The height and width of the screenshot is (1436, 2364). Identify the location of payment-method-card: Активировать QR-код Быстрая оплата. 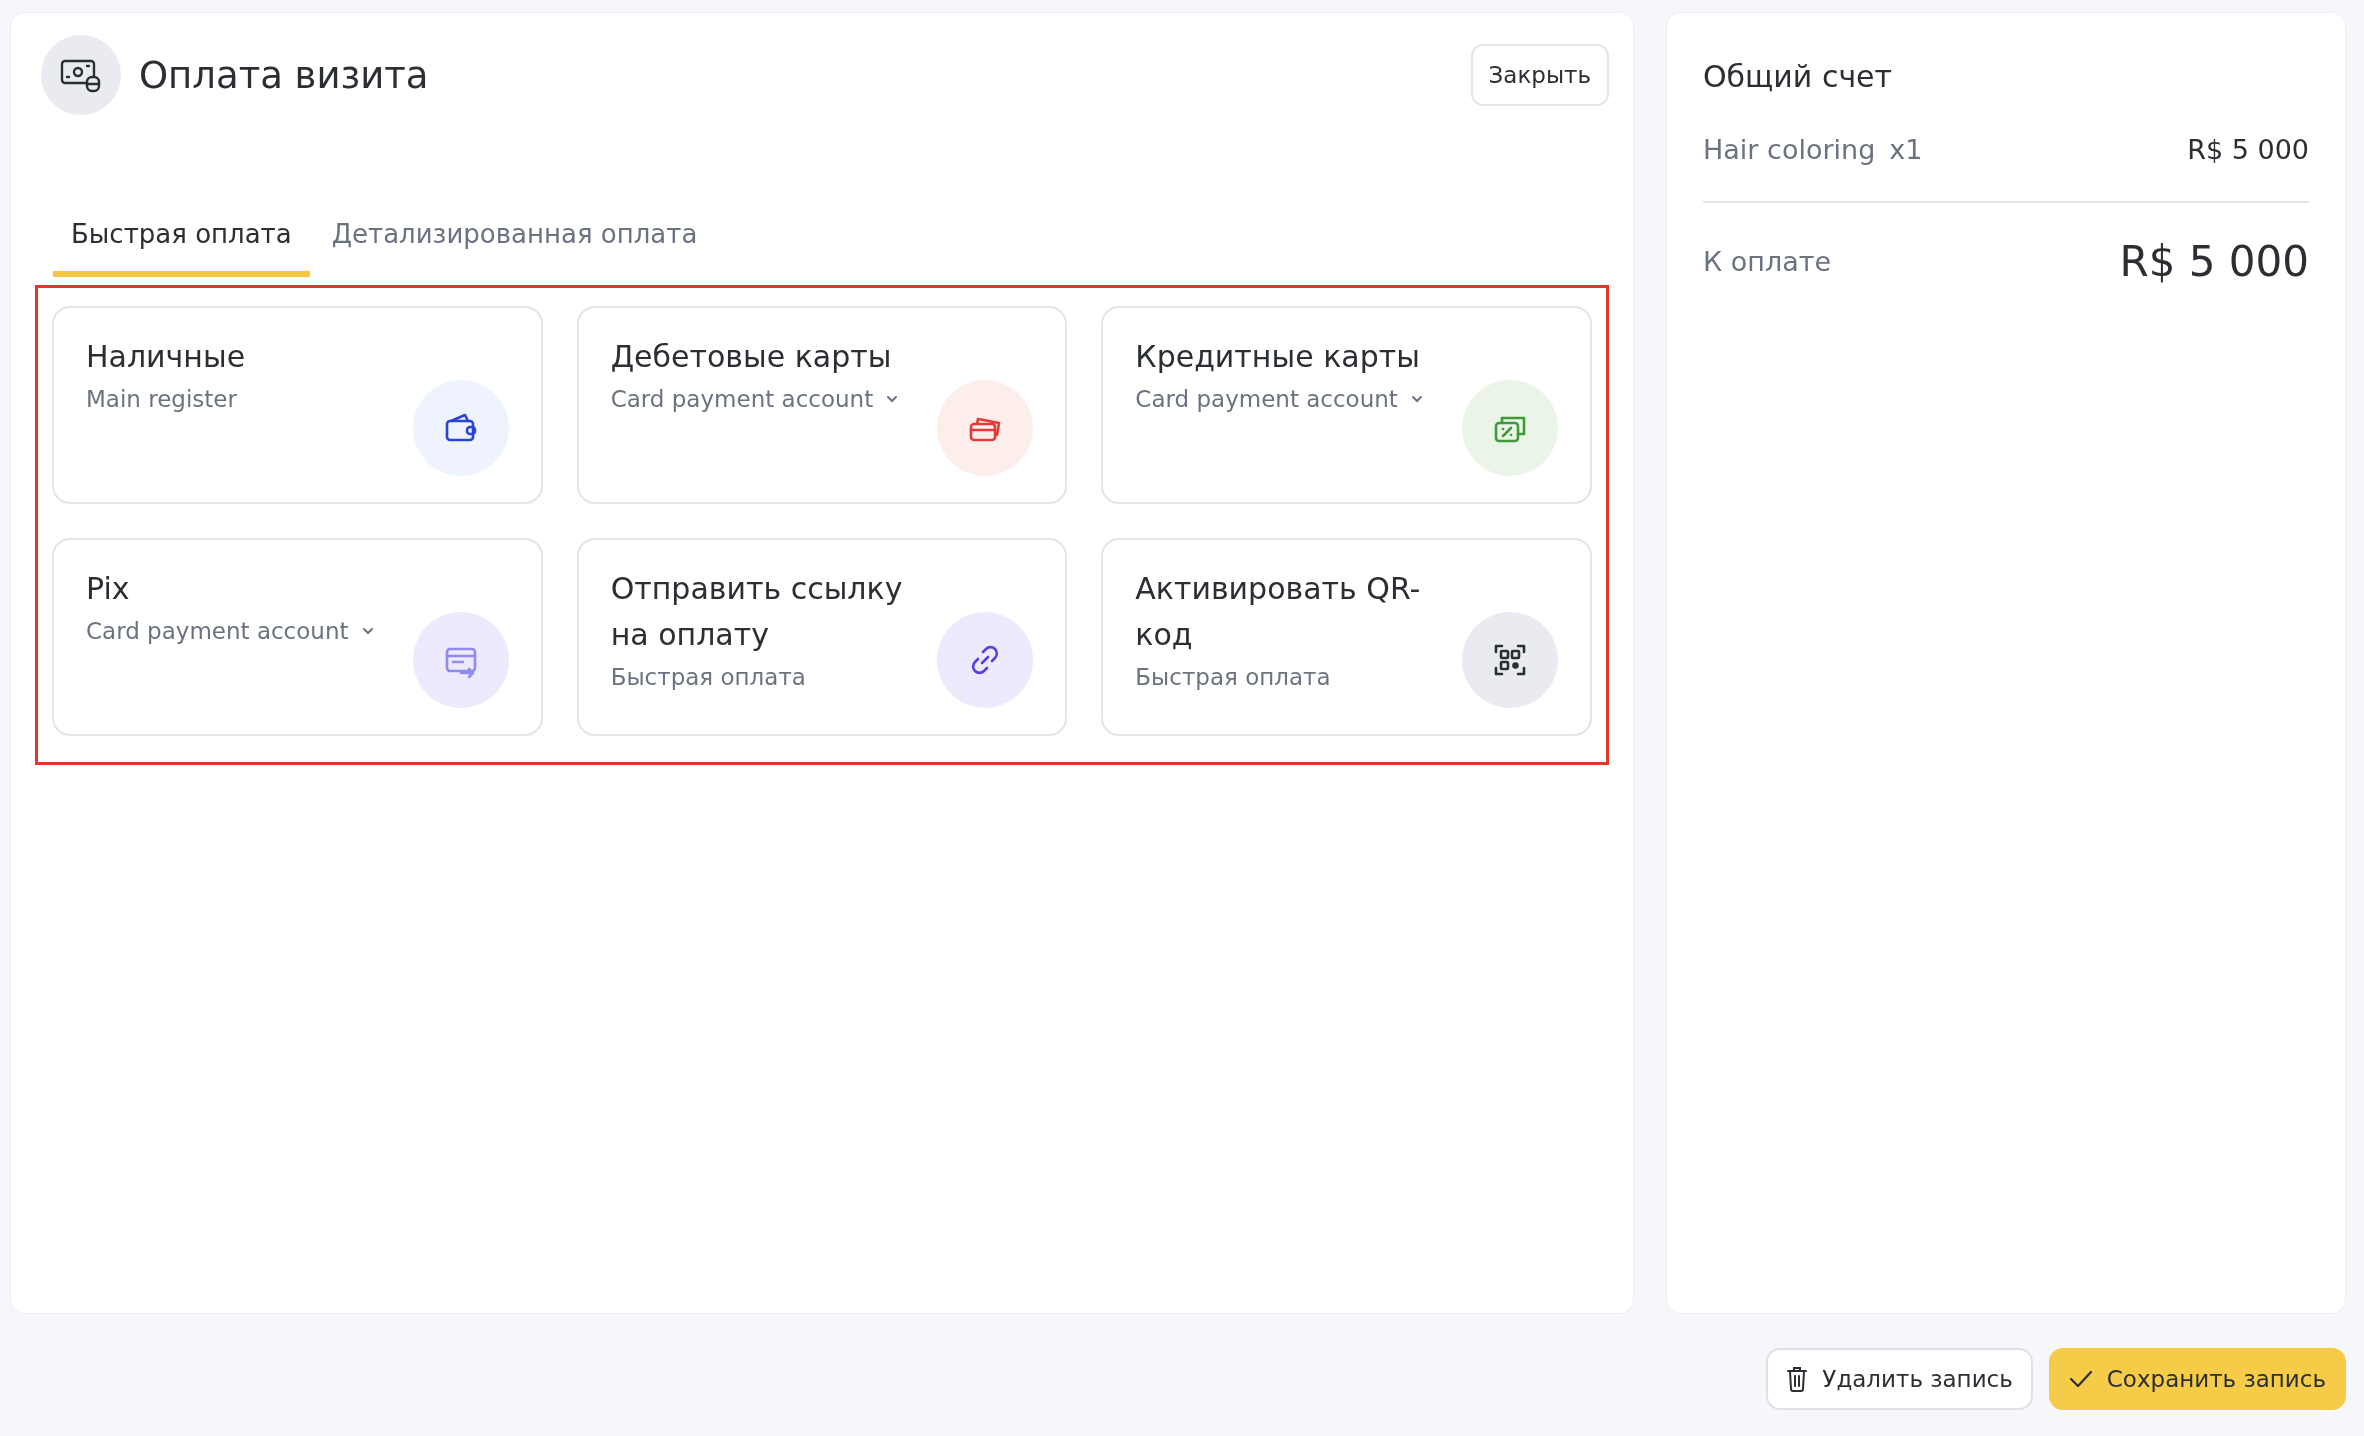
(1346, 637).